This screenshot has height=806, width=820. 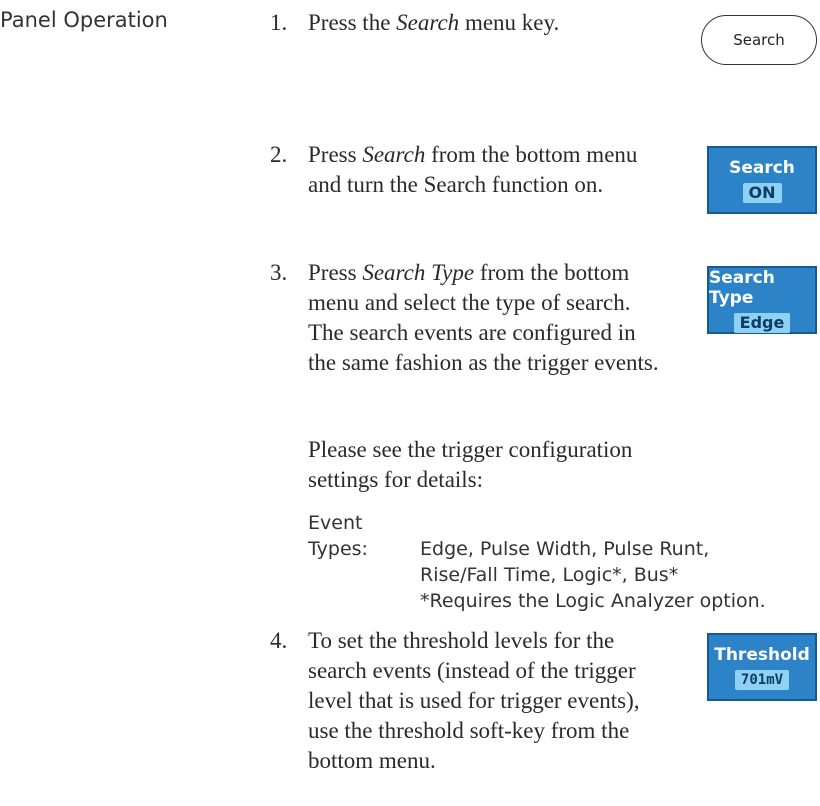 What do you see at coordinates (762, 667) in the screenshot?
I see `threshold-softkey: Threshold 701mV` at bounding box center [762, 667].